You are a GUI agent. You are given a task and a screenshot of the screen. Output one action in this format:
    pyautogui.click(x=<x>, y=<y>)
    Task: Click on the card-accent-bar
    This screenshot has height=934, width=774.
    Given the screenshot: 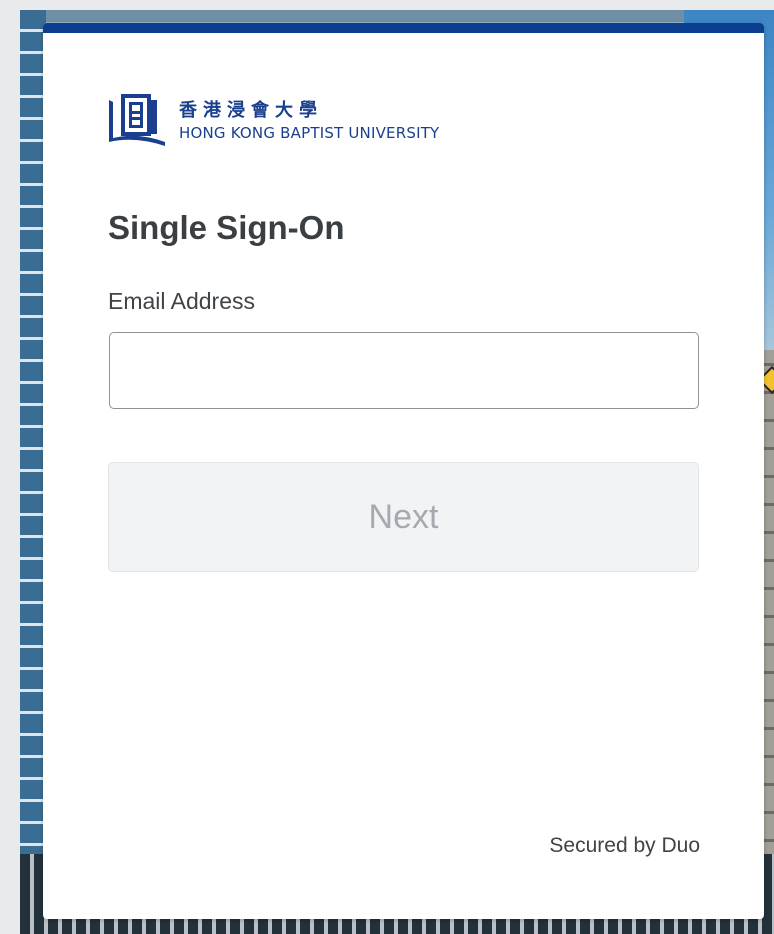 What is the action you would take?
    pyautogui.click(x=403, y=28)
    